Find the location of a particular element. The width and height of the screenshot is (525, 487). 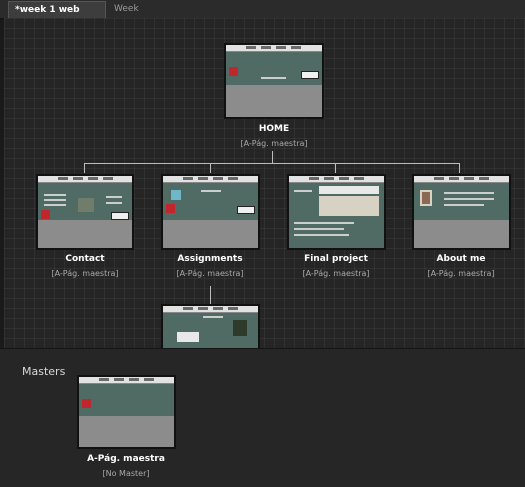

master-parent-label: [No Master] is located at coordinates (126, 473).